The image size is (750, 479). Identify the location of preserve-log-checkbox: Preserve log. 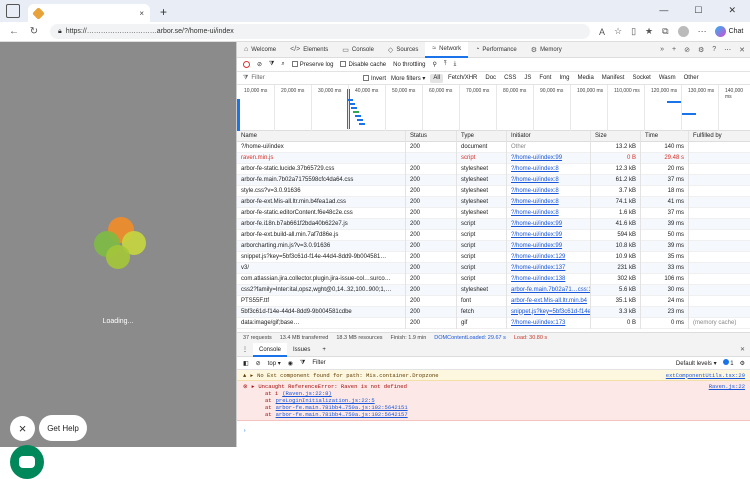
(312, 64).